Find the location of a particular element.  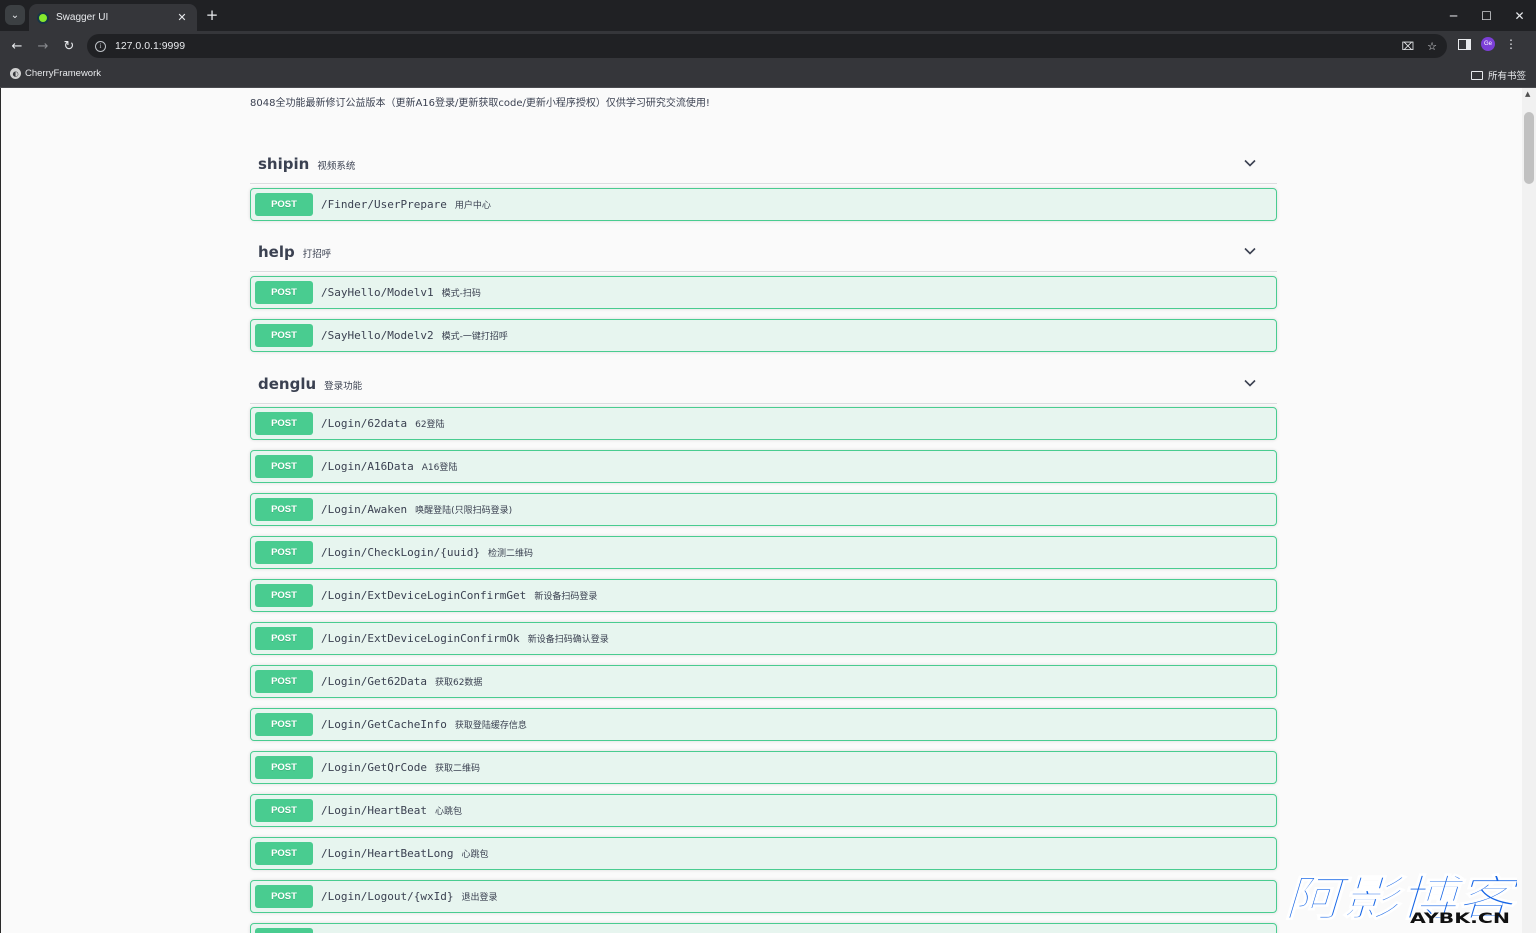

close-tab-icon: ✕ is located at coordinates (182, 17).